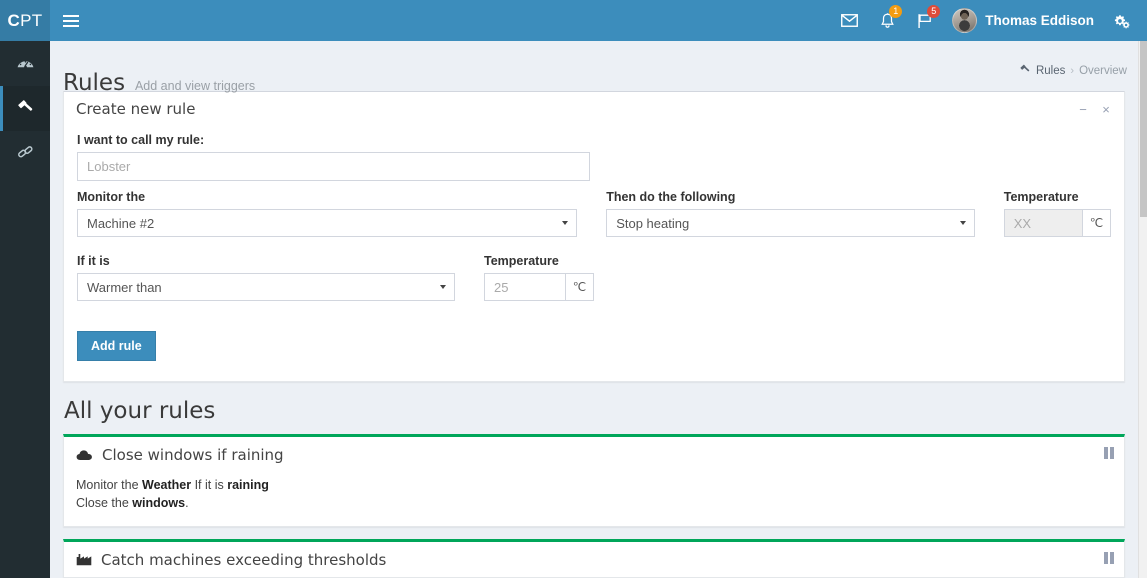  What do you see at coordinates (14, 20) in the screenshot?
I see `logo-initial: C` at bounding box center [14, 20].